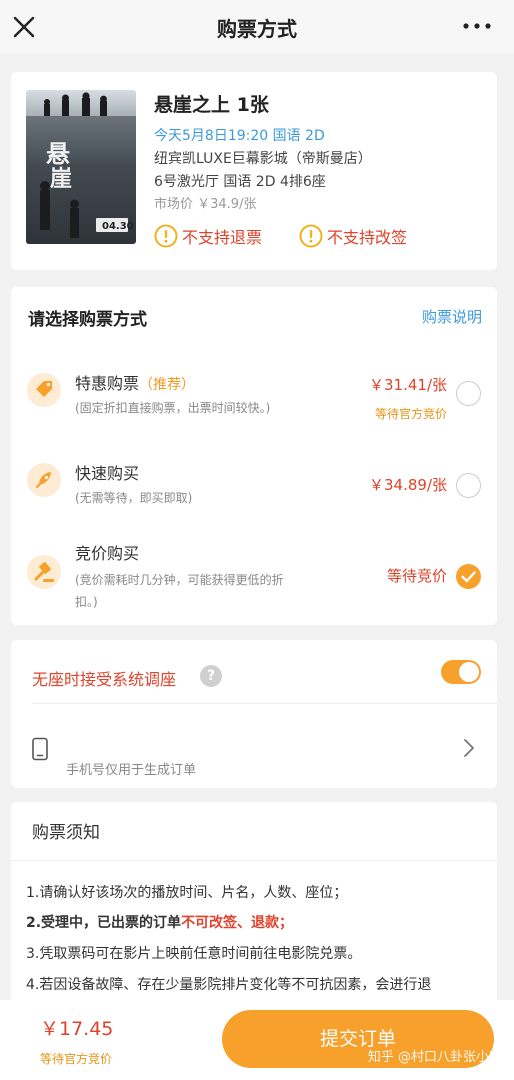 The width and height of the screenshot is (514, 1080). I want to click on bottom-bar: ￥17.45 等待官方竞价 提交订单 知乎 @村口八卦张小哈, so click(257, 1040).